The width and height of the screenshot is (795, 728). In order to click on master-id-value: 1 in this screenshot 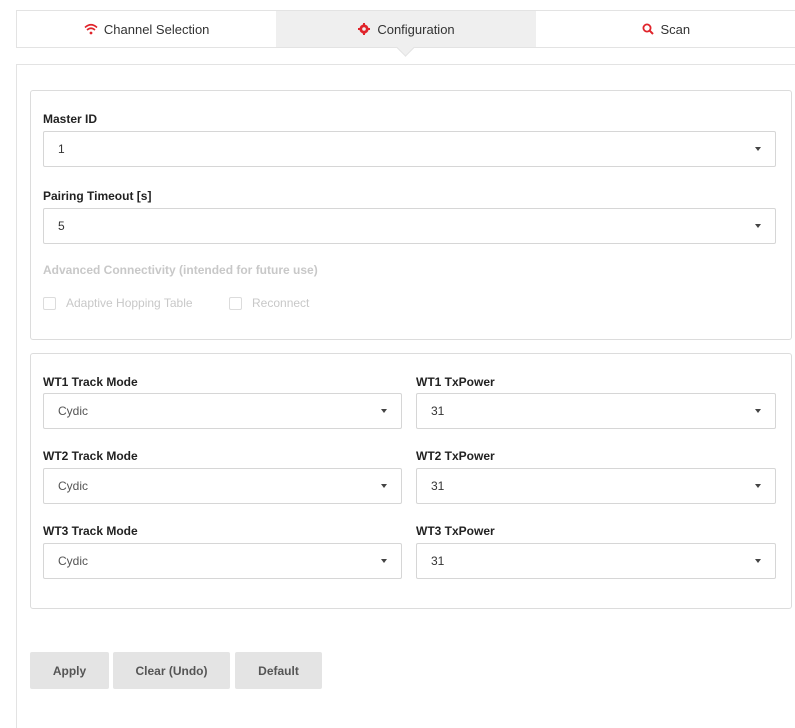, I will do `click(61, 149)`.